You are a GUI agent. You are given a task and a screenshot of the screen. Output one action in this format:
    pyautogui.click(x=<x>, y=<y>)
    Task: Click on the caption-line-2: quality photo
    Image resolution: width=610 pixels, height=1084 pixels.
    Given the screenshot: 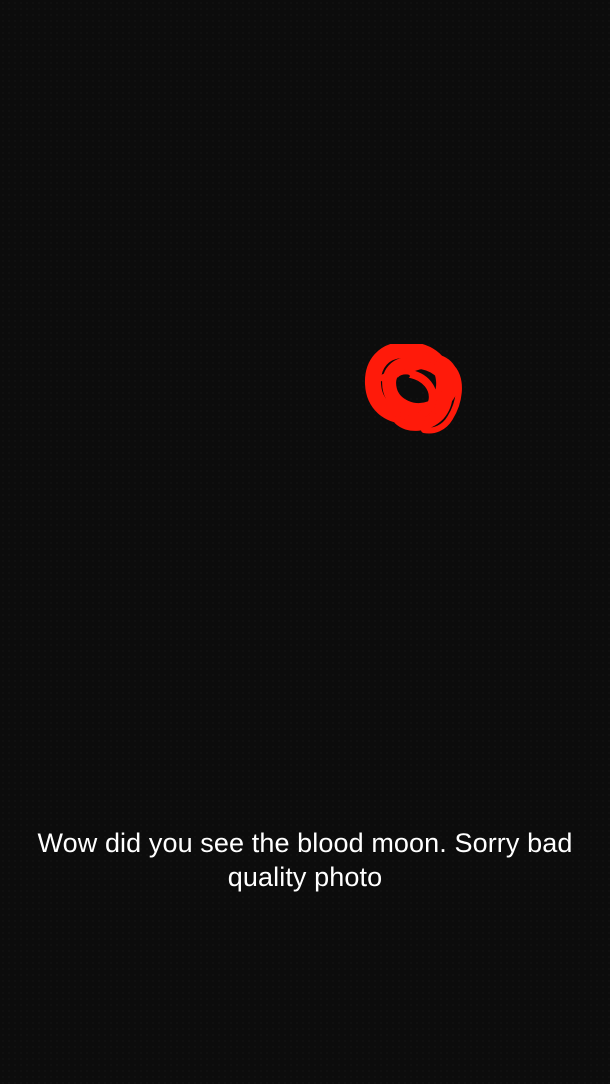 What is the action you would take?
    pyautogui.click(x=305, y=877)
    